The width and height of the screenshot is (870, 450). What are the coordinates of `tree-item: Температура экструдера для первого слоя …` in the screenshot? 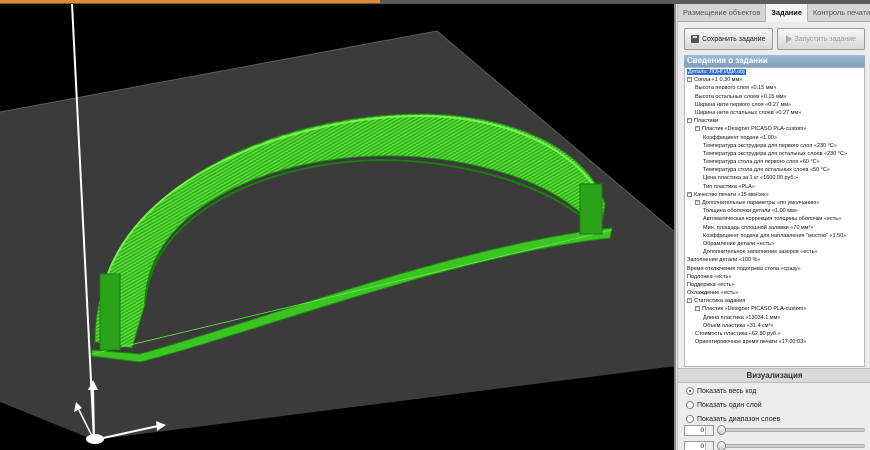 It's located at (774, 146).